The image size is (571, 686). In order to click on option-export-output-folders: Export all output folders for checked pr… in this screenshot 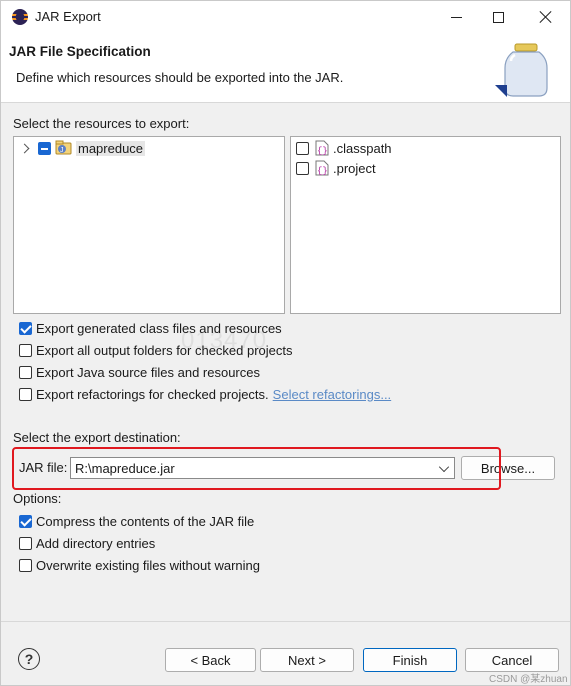, I will do `click(156, 350)`.